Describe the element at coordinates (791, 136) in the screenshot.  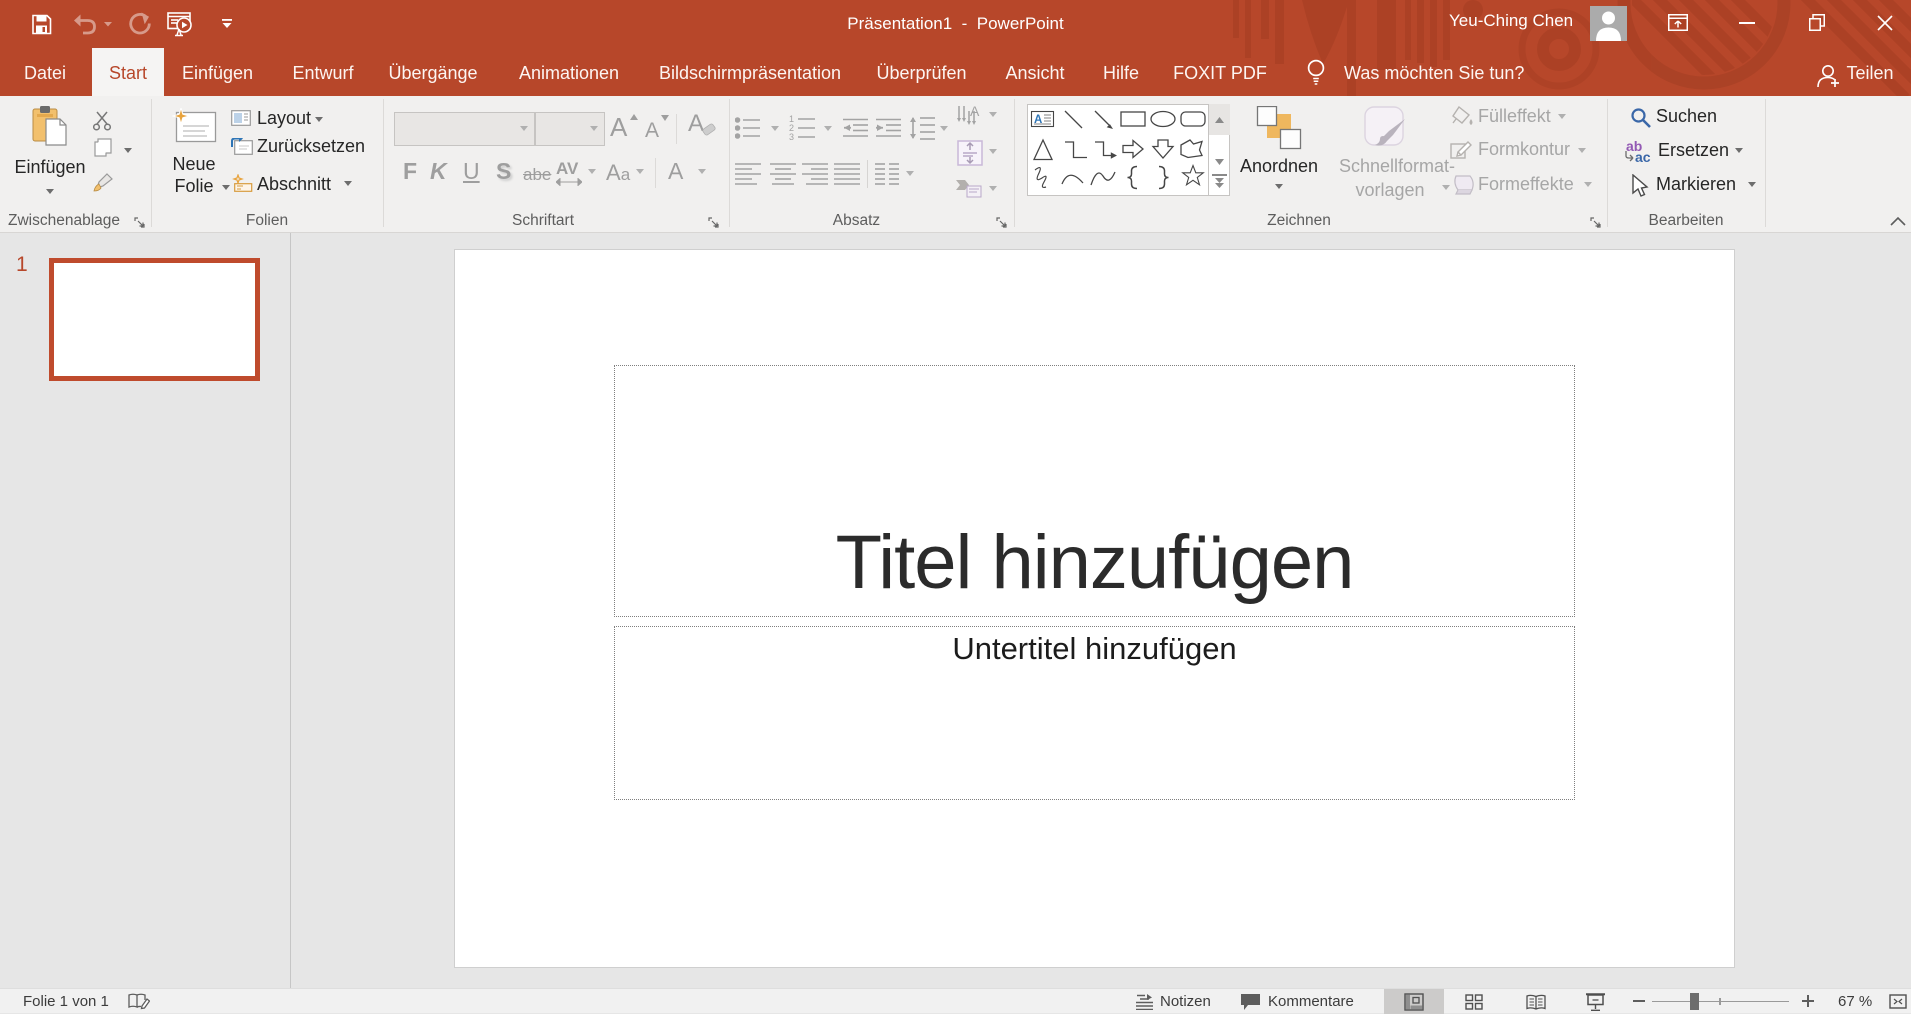
I see `svg-text: 3` at that location.